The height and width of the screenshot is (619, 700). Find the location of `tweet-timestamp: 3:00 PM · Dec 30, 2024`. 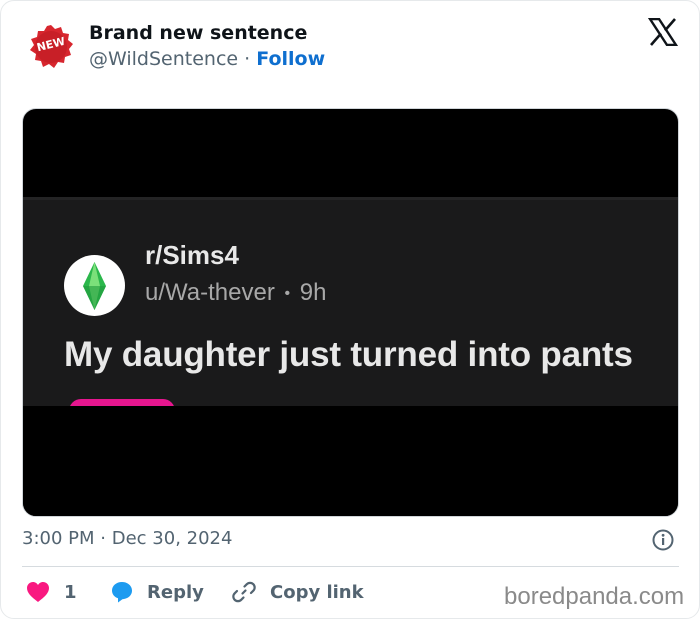

tweet-timestamp: 3:00 PM · Dec 30, 2024 is located at coordinates (127, 538).